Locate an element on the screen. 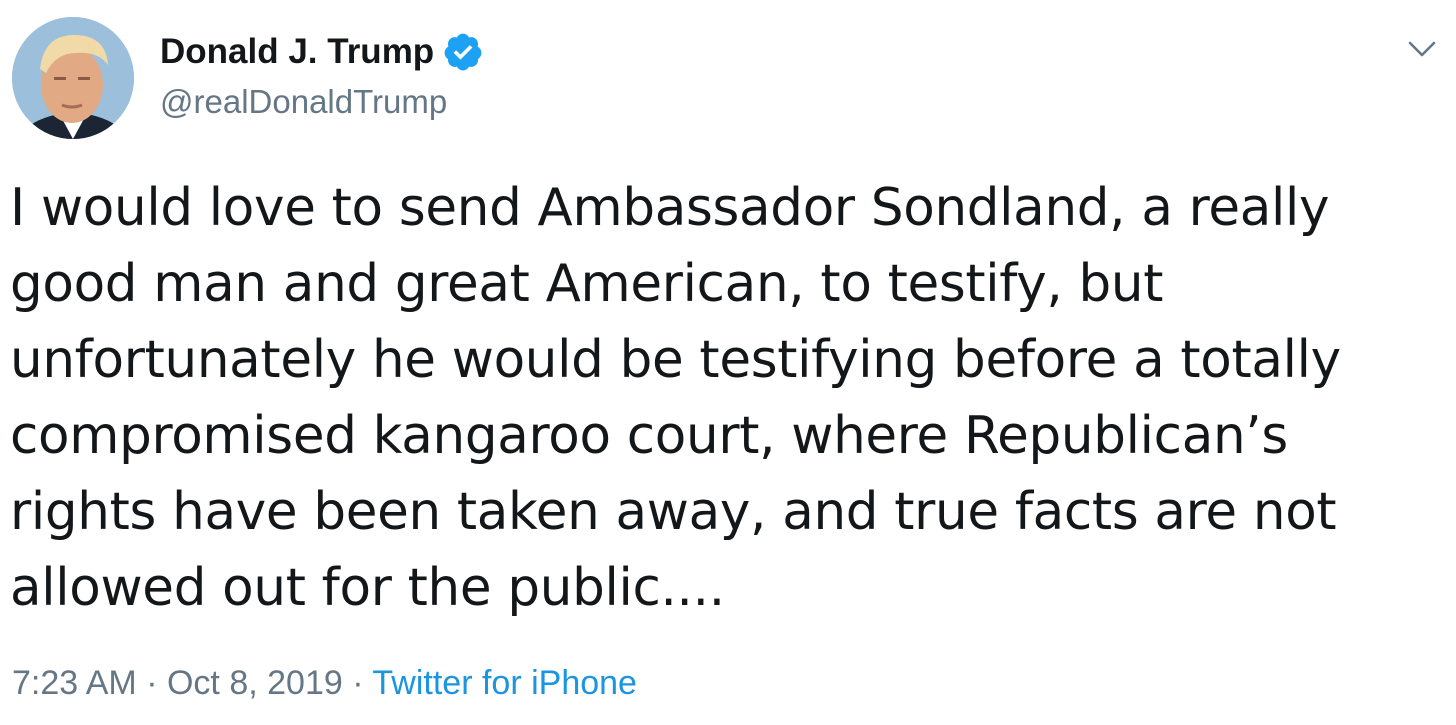  author-display-name: Donald J. Trump is located at coordinates (297, 52).